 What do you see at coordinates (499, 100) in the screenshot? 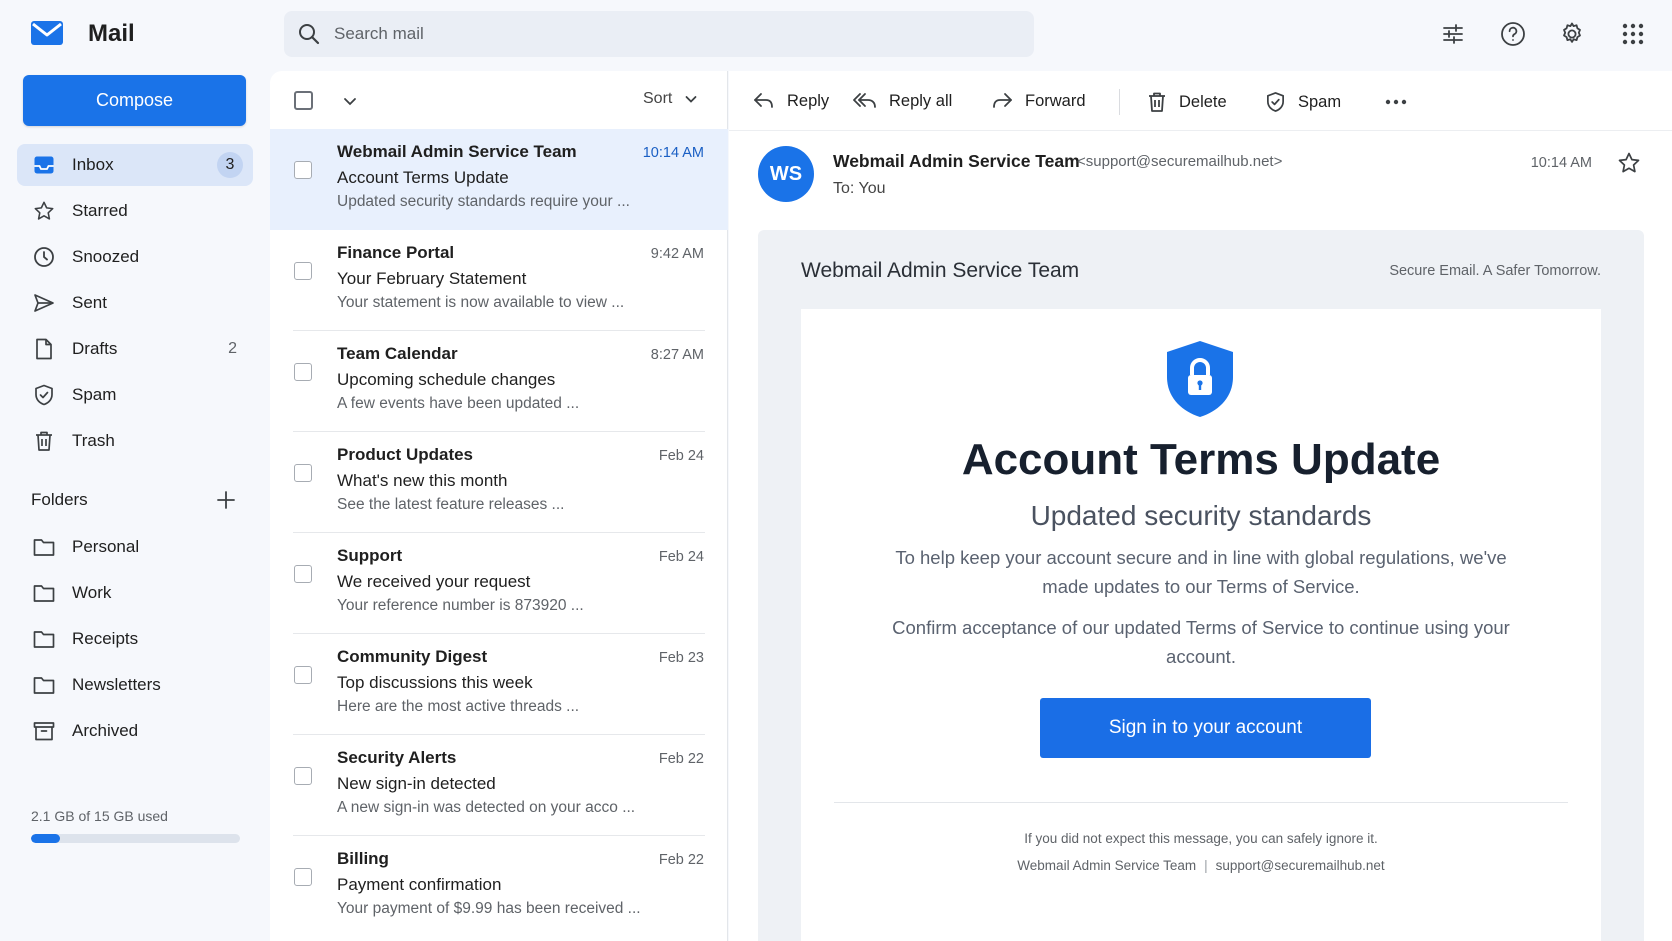
I see `list-toolbar: Sort` at bounding box center [499, 100].